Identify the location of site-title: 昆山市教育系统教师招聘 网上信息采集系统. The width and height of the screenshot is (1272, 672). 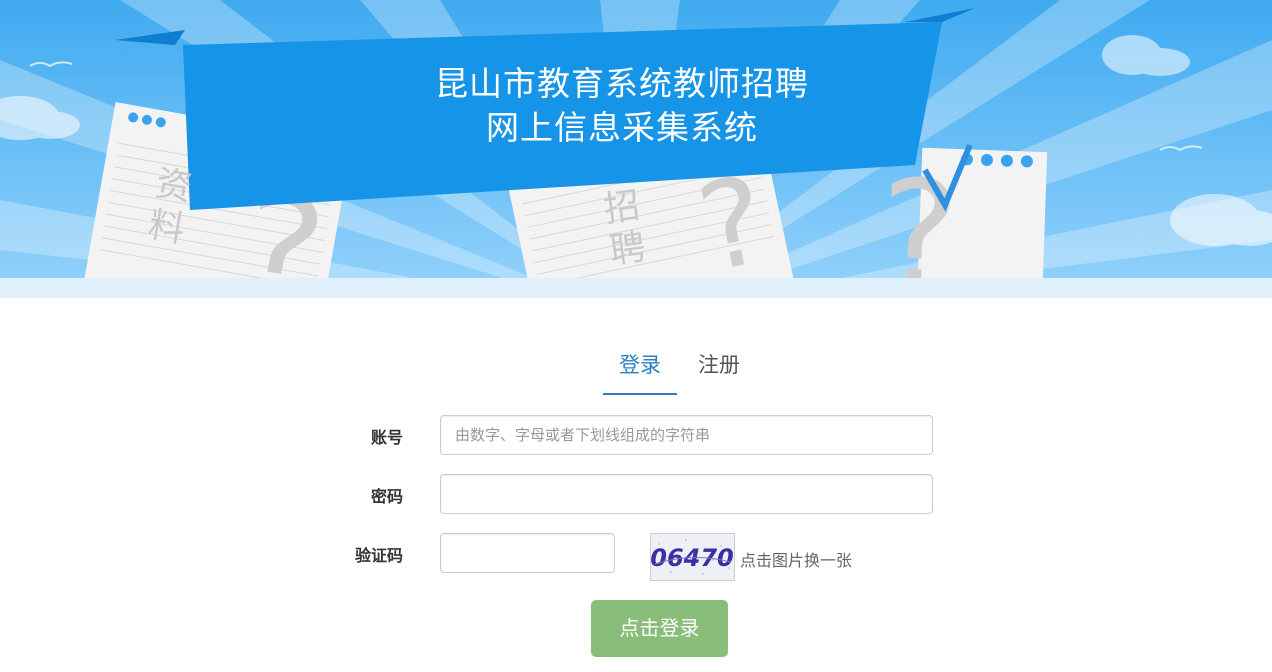
(622, 106).